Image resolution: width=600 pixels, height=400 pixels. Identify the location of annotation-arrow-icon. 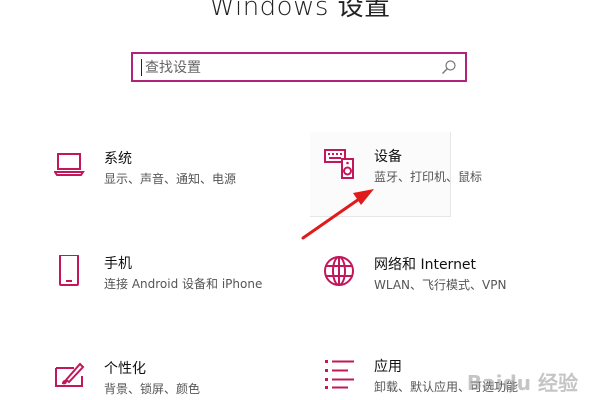
(337, 214).